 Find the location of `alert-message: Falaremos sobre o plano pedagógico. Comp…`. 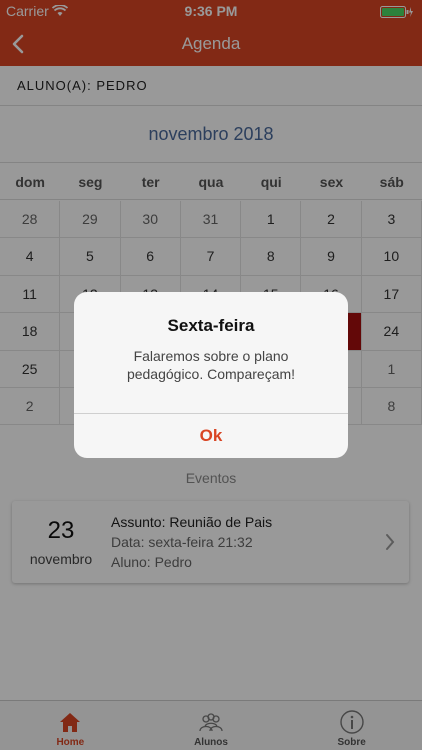

alert-message: Falaremos sobre o plano pedagógico. Comp… is located at coordinates (211, 365).